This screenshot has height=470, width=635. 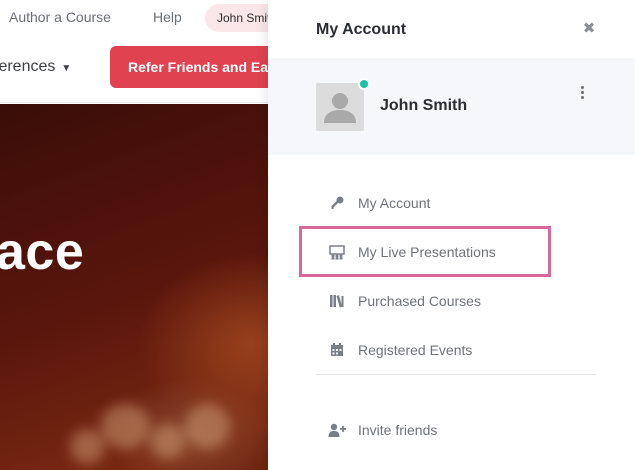 What do you see at coordinates (415, 349) in the screenshot?
I see `menu-item-label: Registered Events` at bounding box center [415, 349].